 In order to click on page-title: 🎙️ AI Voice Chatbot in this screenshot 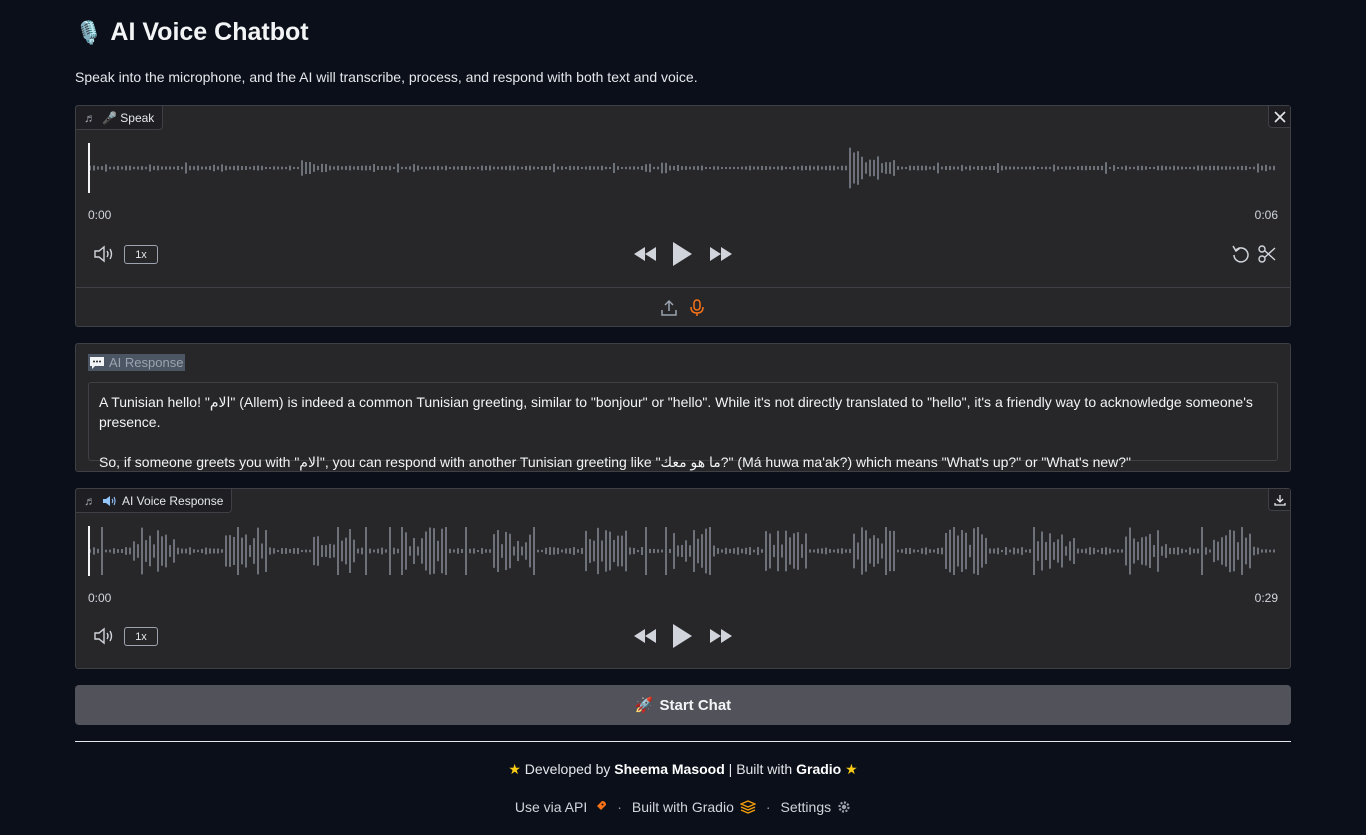, I will do `click(192, 32)`.